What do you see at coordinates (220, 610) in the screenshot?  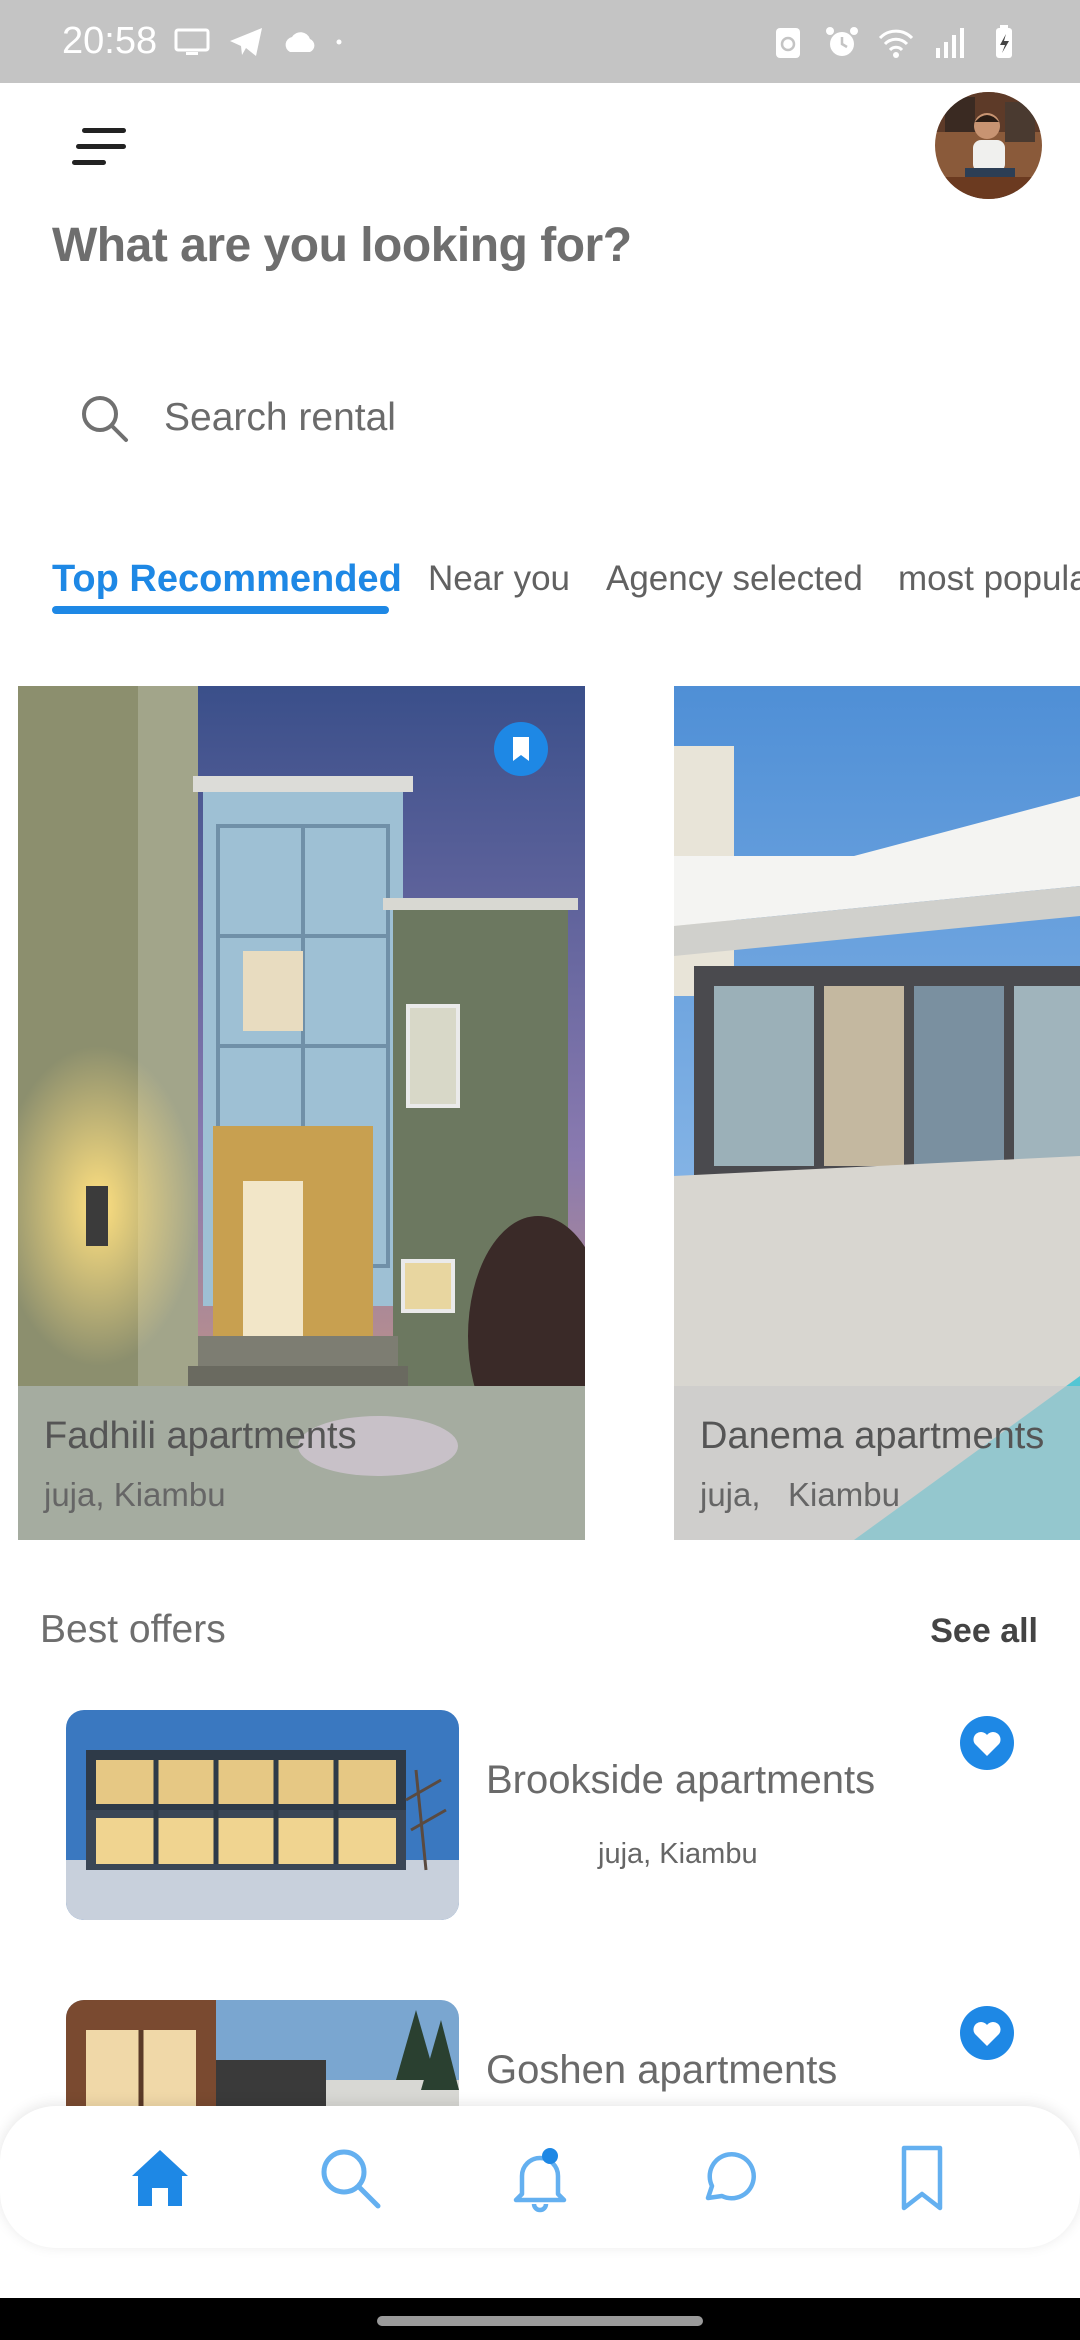 I see `active-tab-indicator` at bounding box center [220, 610].